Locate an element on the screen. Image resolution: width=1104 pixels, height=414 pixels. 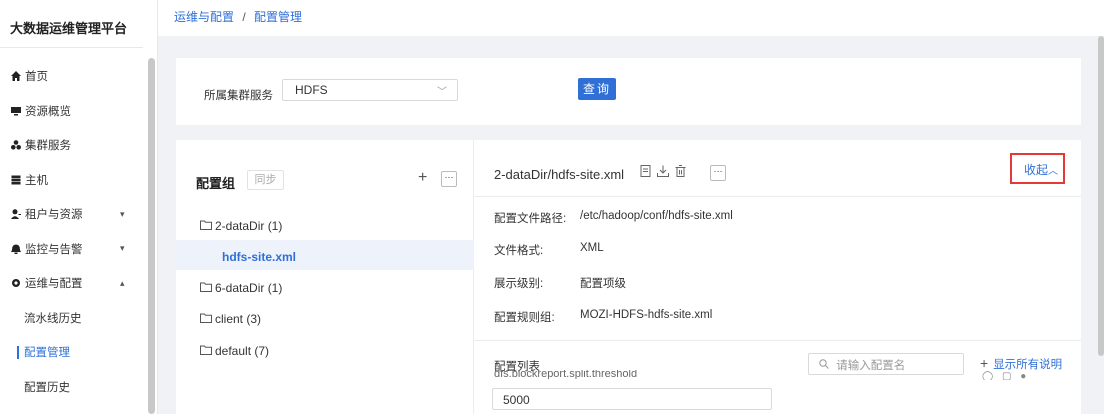
sidebar-nav: 首页 资源概览 集群服务 主机 租户与资源 ▾ 监控与告警 ▾ 运维与配置 ▴ is located at coordinates (78, 226).